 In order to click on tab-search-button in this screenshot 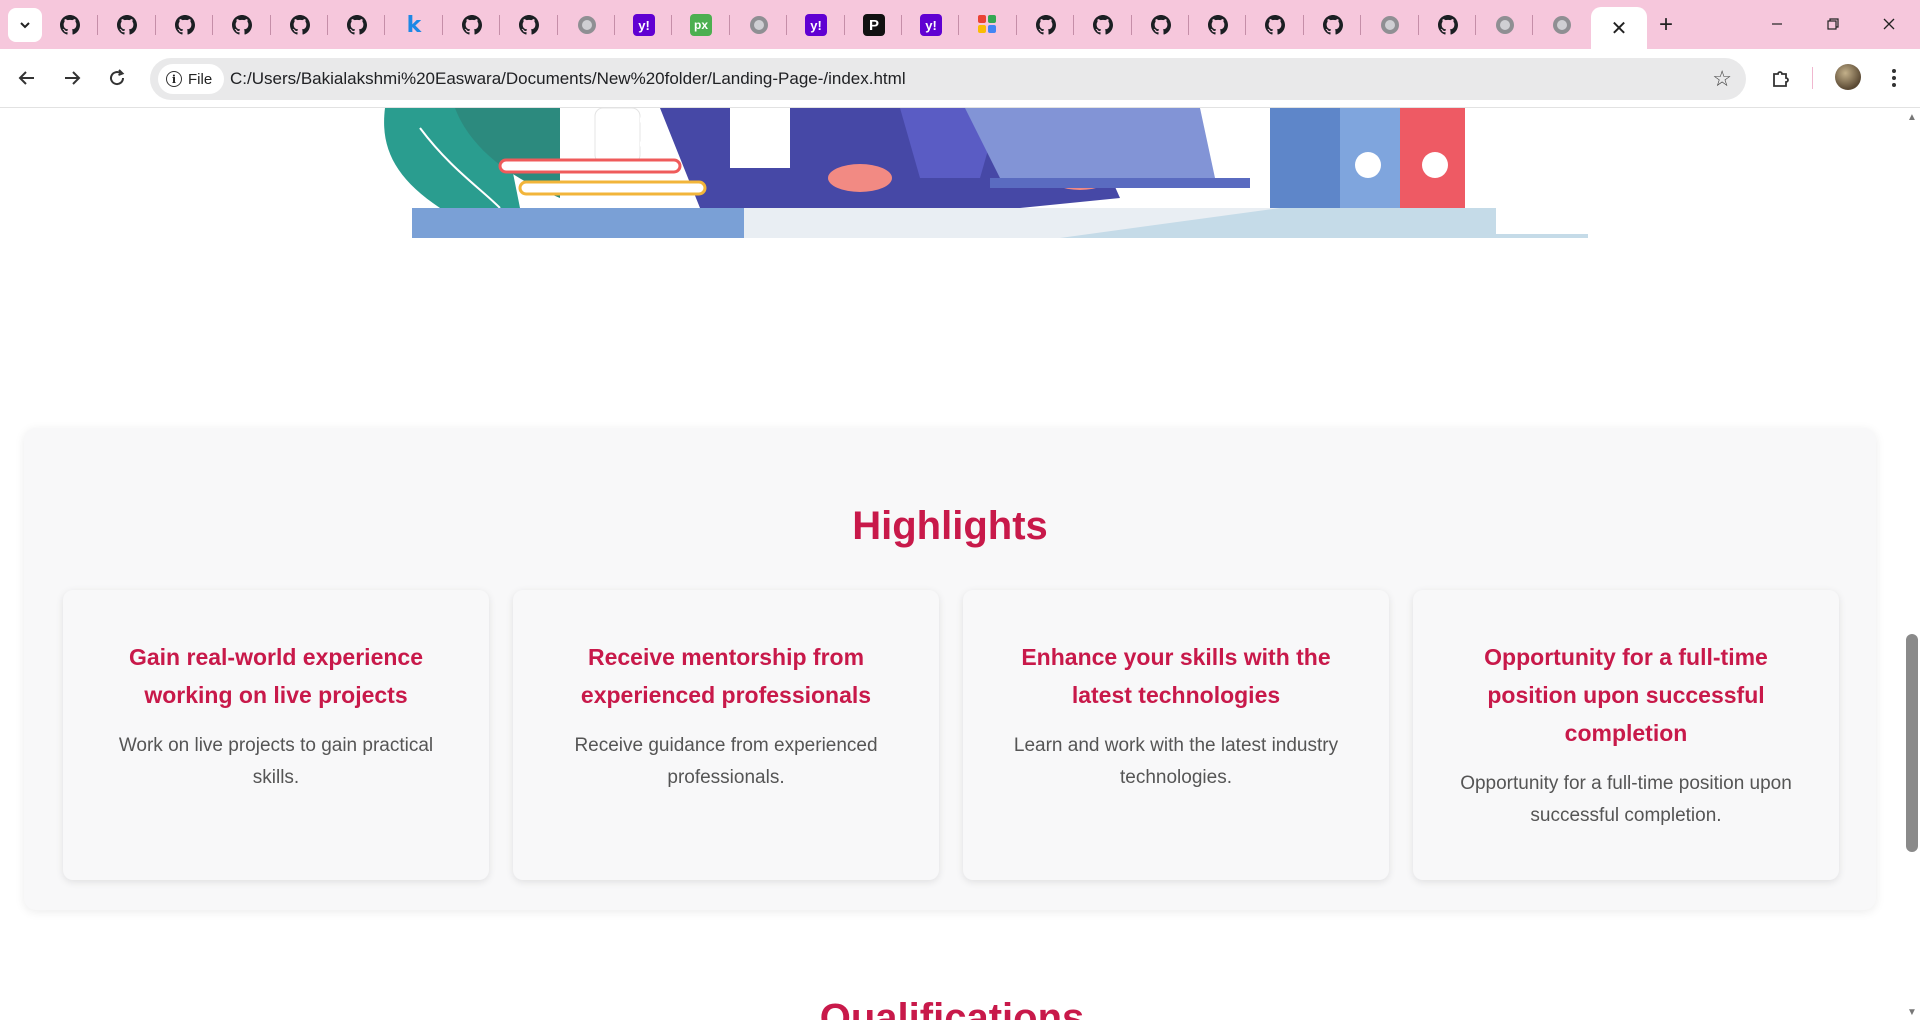, I will do `click(25, 25)`.